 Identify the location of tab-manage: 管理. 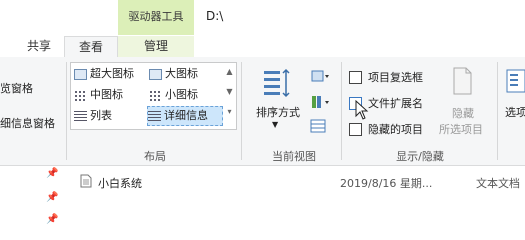
(156, 46).